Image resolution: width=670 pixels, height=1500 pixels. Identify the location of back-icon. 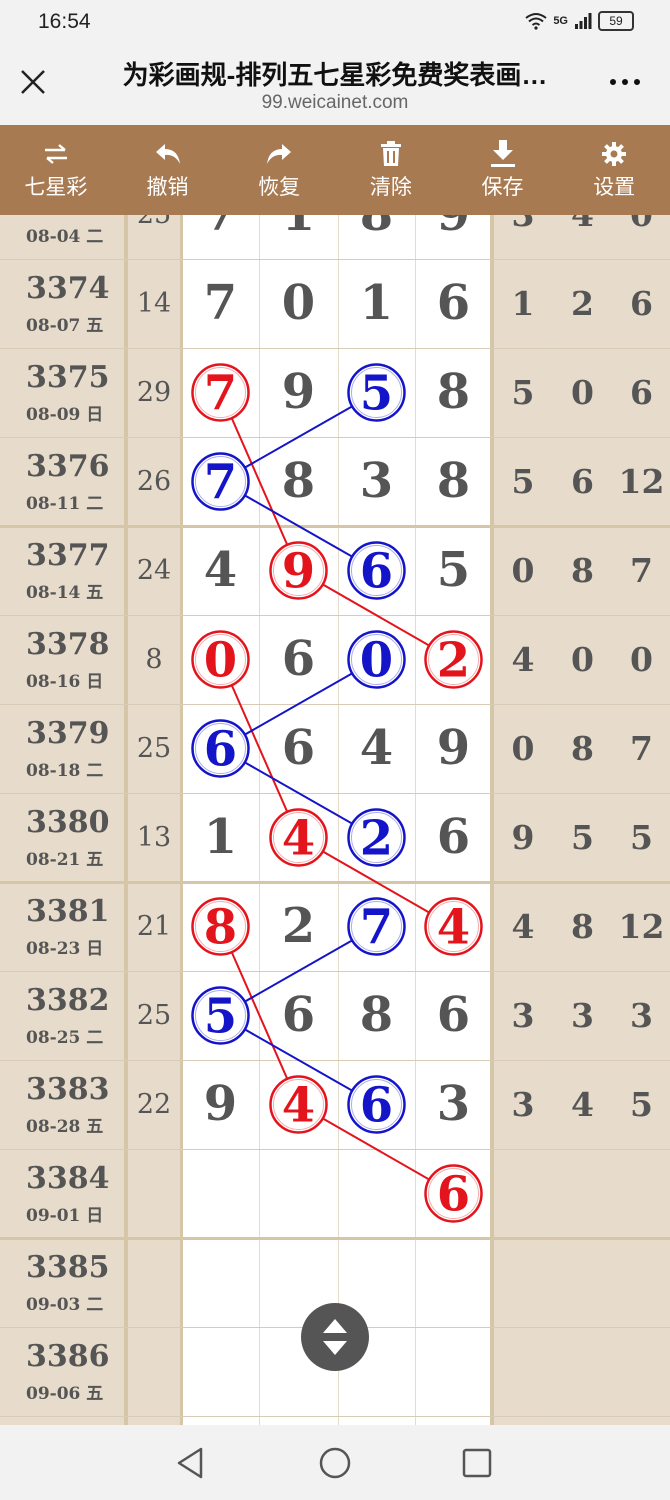
(191, 1463).